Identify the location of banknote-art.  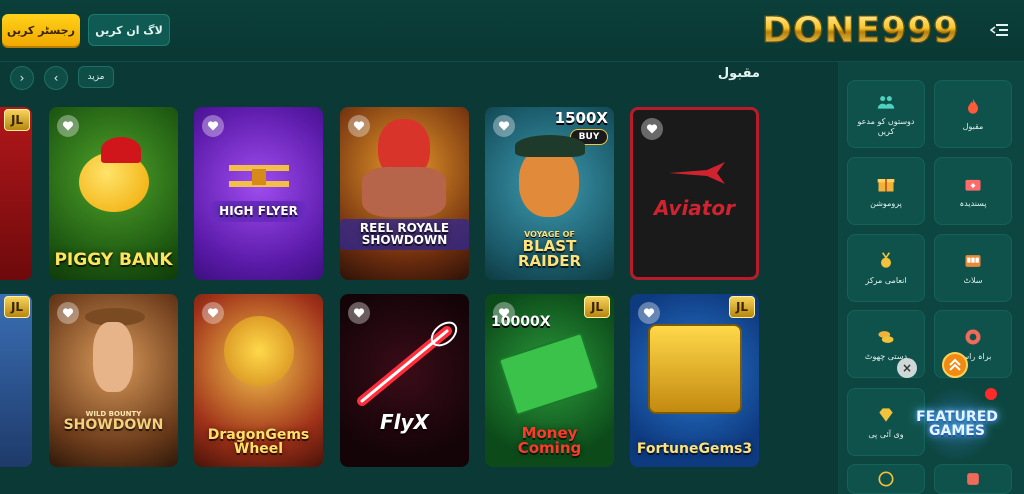
(549, 374).